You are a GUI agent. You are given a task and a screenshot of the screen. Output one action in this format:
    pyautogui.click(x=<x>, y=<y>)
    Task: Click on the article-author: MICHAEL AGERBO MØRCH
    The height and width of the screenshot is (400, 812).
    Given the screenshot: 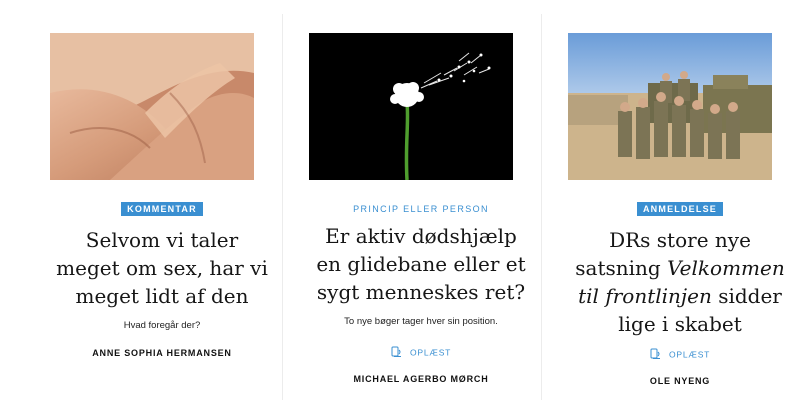 What is the action you would take?
    pyautogui.click(x=421, y=379)
    